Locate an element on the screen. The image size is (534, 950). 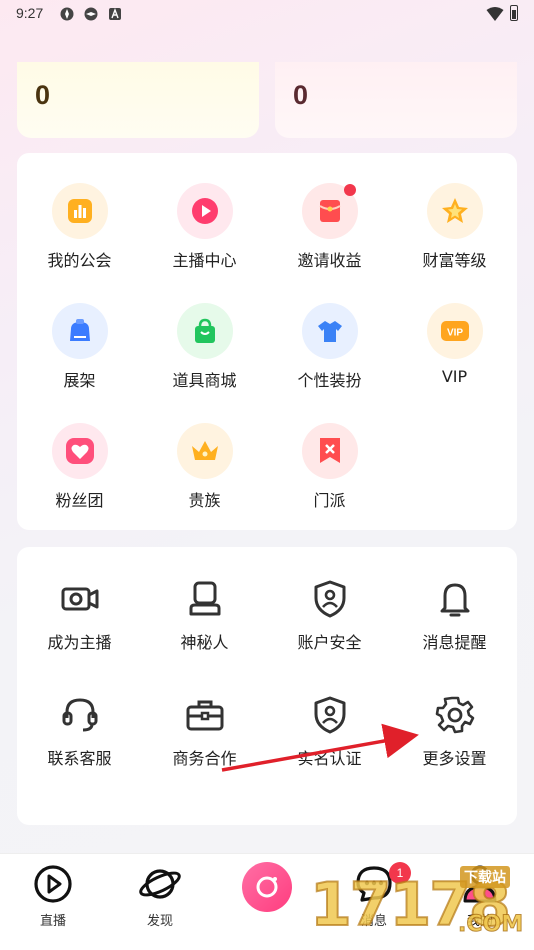
setting-label: 更多设置 is located at coordinates (454, 758).